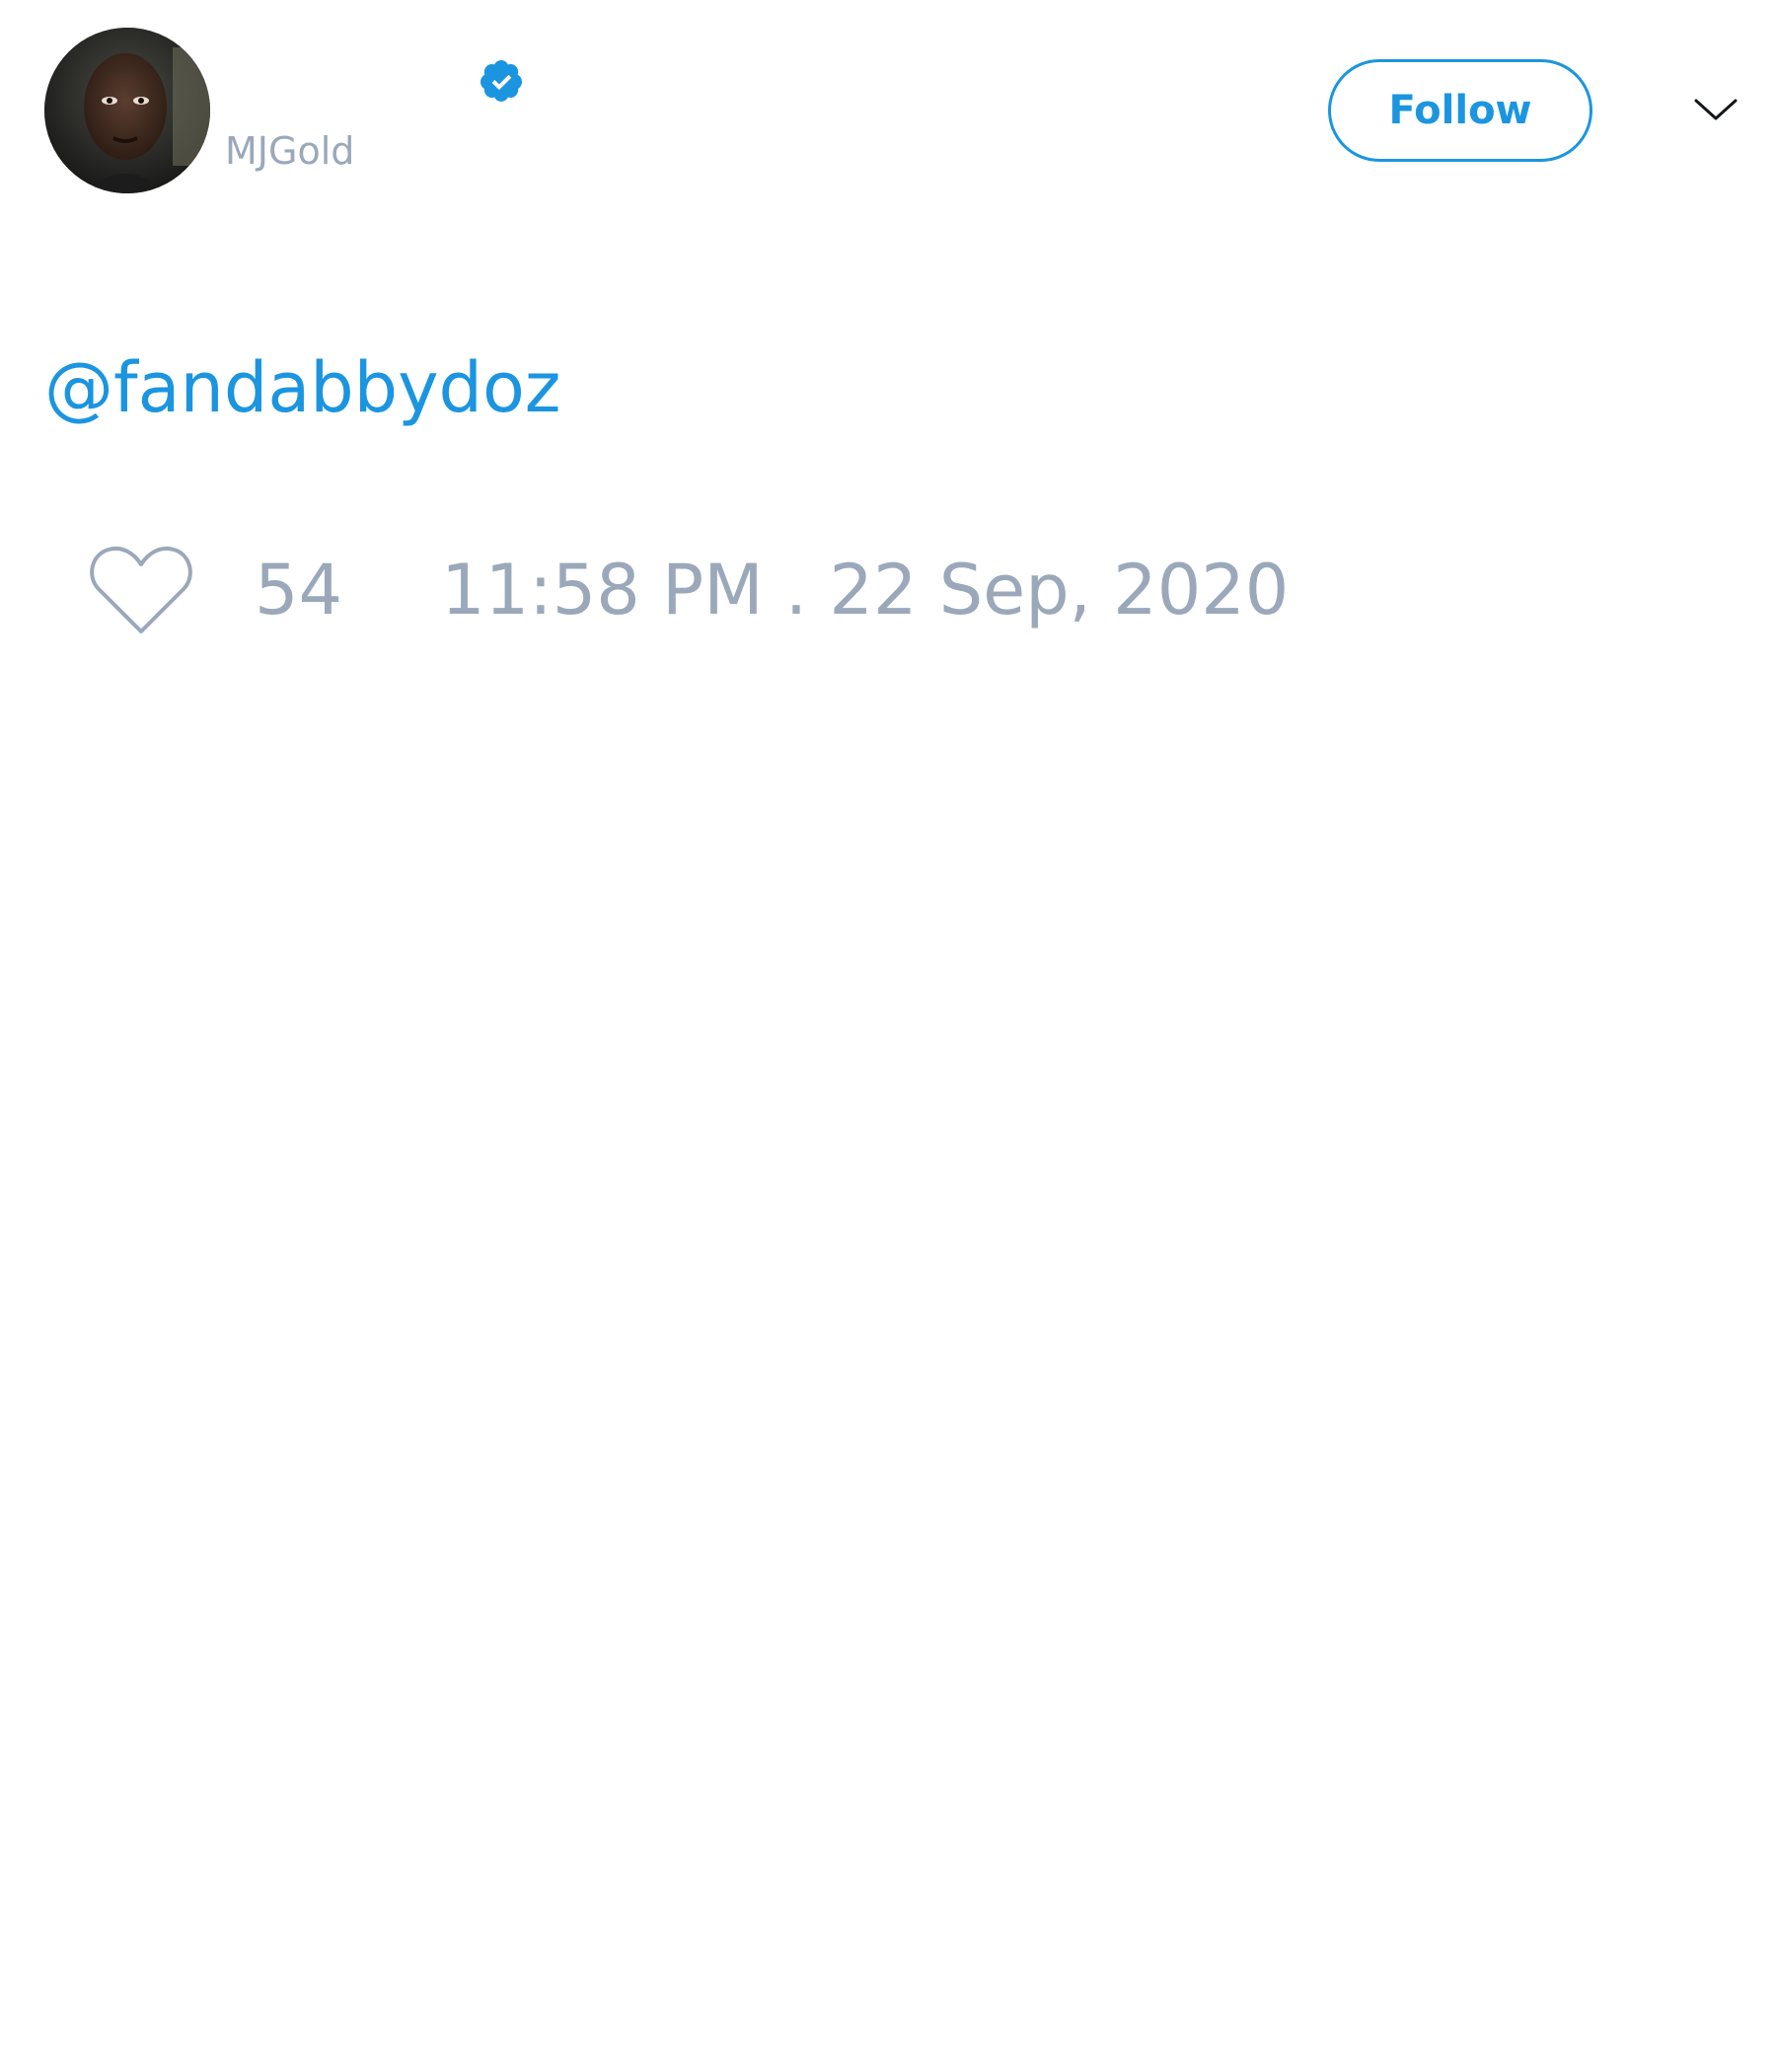 This screenshot has height=2072, width=1776. Describe the element at coordinates (141, 590) in the screenshot. I see `heart-icon` at that location.